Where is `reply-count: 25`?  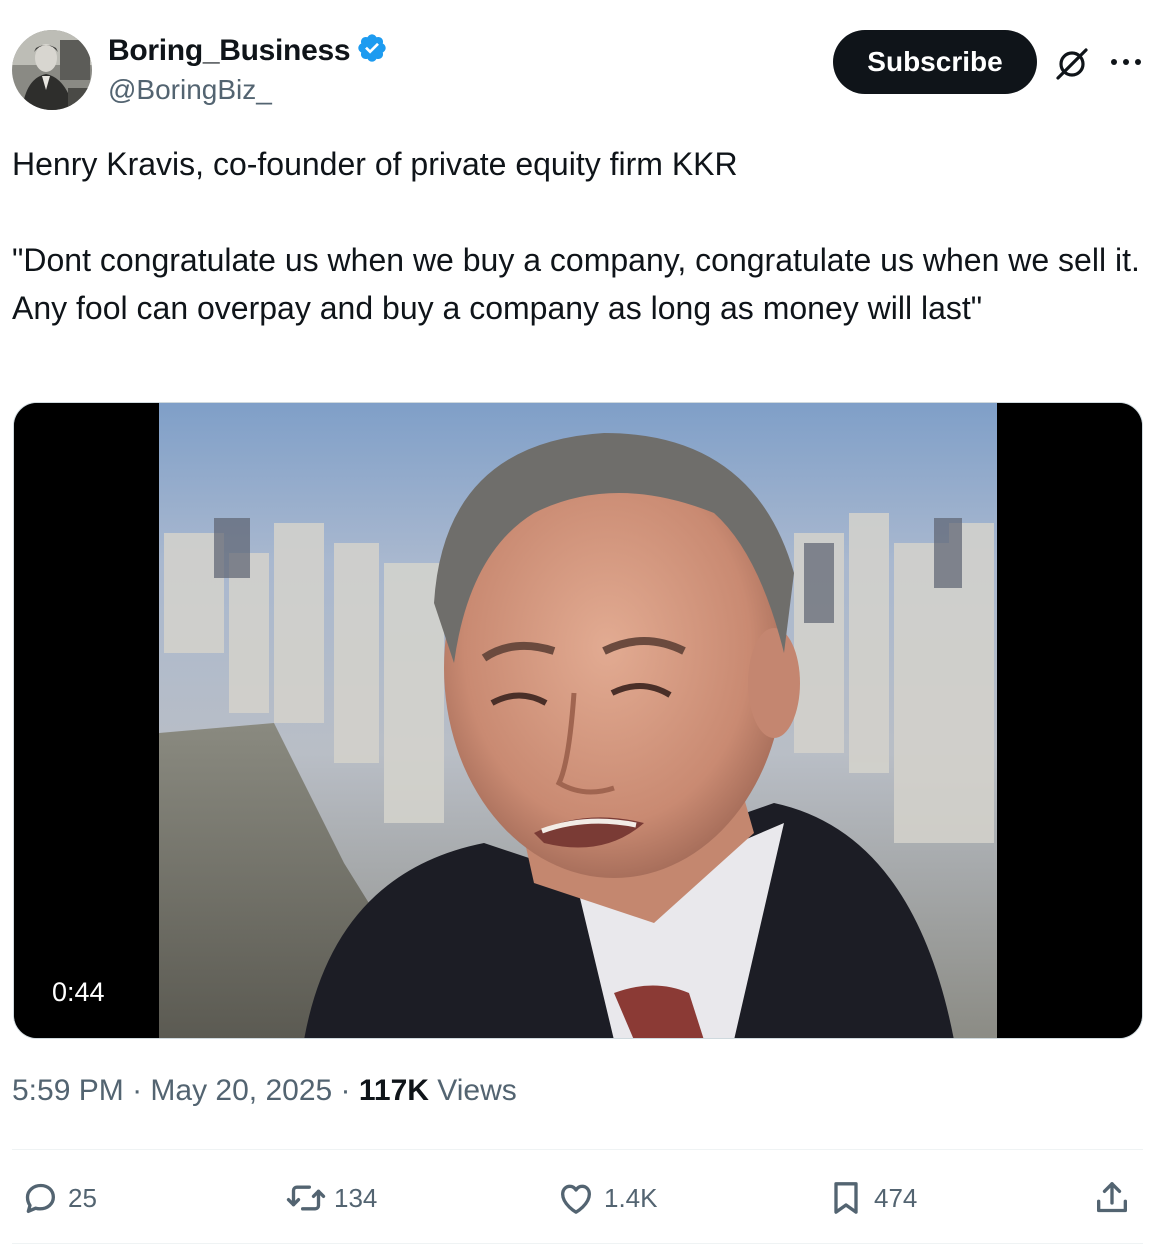 reply-count: 25 is located at coordinates (82, 1197).